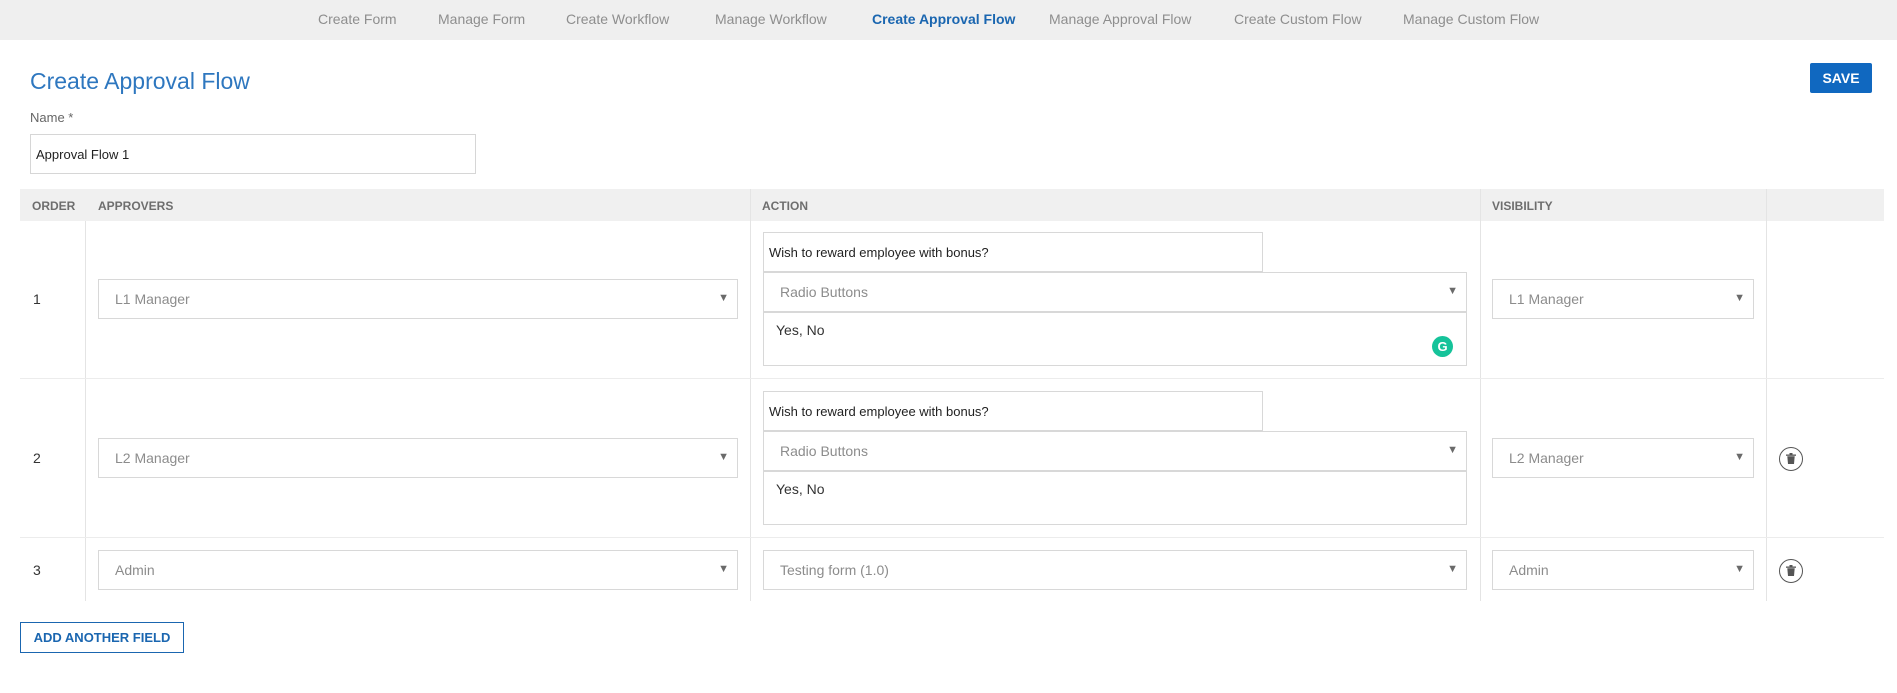 This screenshot has height=693, width=1897. I want to click on approver-select: L2 Manager ▼, so click(418, 458).